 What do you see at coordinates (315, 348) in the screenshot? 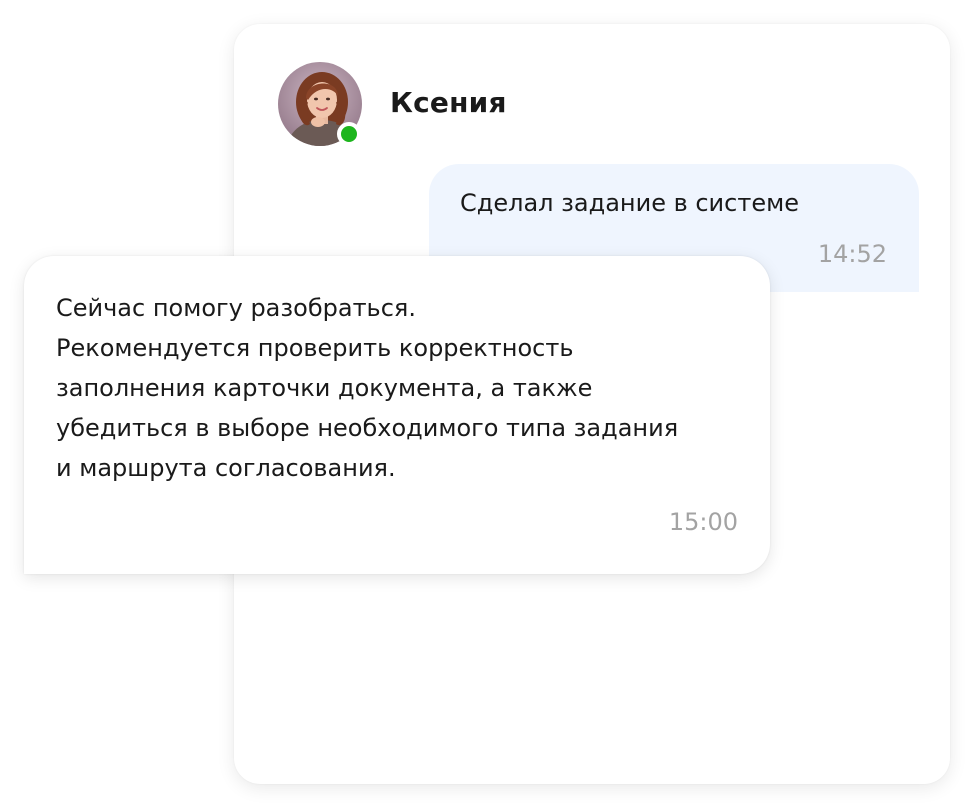
I see `message-line: Рекомендуется проверить корректность` at bounding box center [315, 348].